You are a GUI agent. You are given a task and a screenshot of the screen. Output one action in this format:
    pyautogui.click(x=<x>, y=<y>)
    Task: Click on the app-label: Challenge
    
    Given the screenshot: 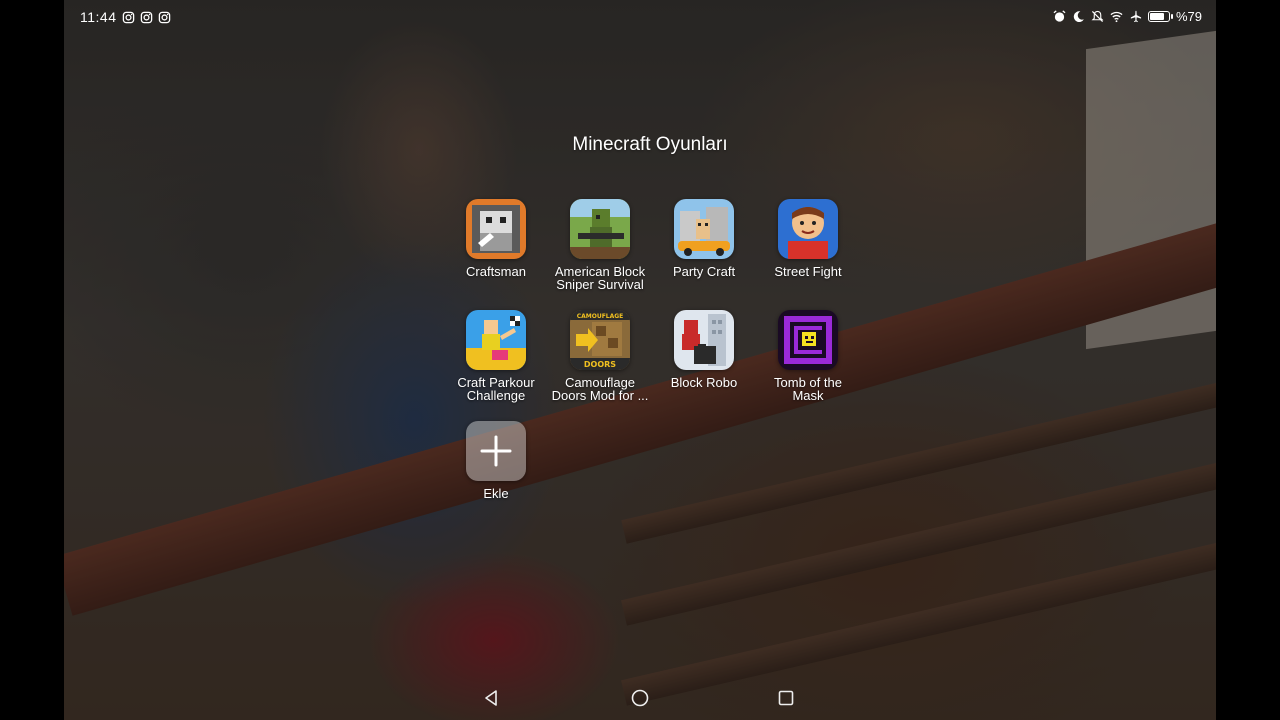 What is the action you would take?
    pyautogui.click(x=496, y=395)
    